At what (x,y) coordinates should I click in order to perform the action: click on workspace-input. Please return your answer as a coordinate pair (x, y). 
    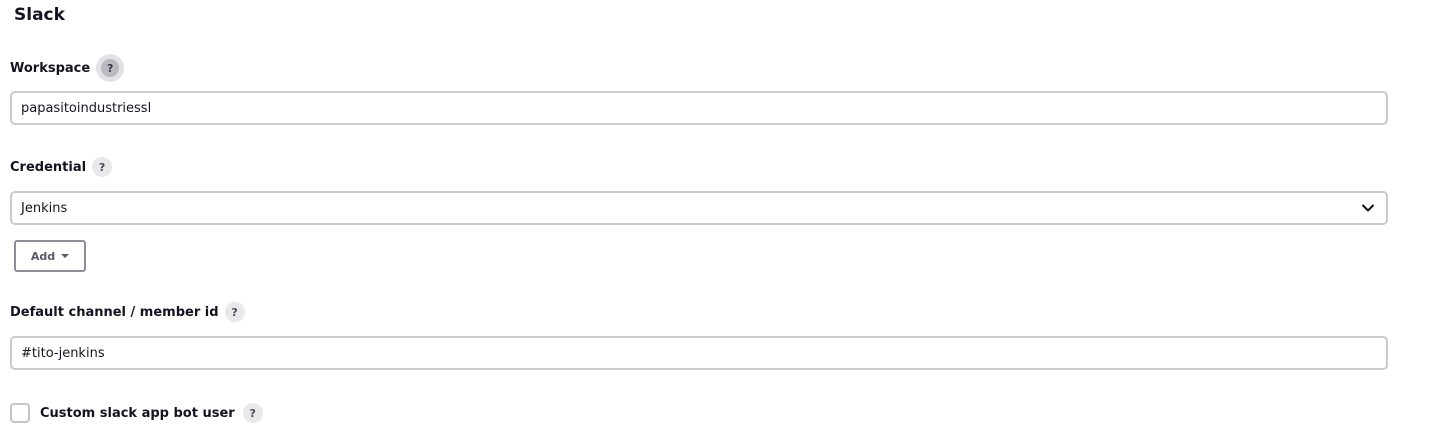
    Looking at the image, I should click on (699, 108).